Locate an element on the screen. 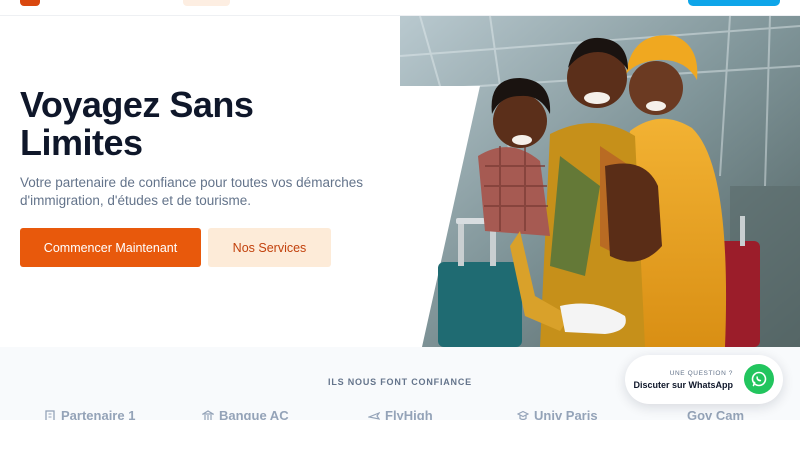 The image size is (800, 450). partner-logo: FlyHigh is located at coordinates (400, 414).